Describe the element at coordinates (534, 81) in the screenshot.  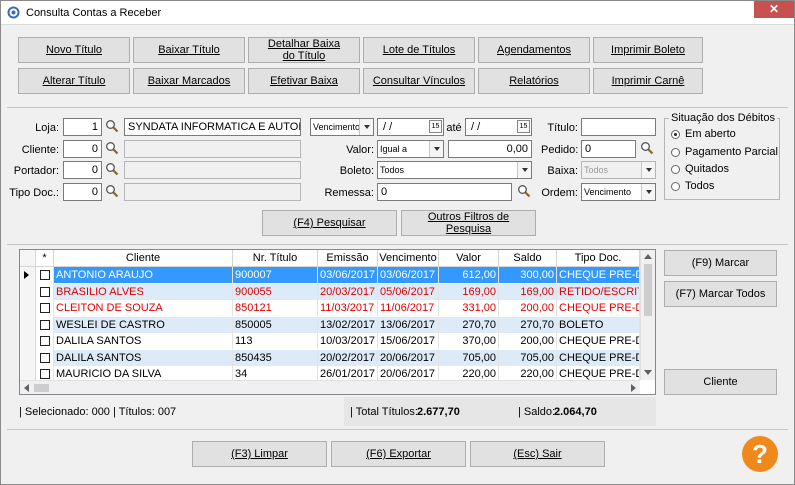
I see `relatorios-button: Relatórios` at that location.